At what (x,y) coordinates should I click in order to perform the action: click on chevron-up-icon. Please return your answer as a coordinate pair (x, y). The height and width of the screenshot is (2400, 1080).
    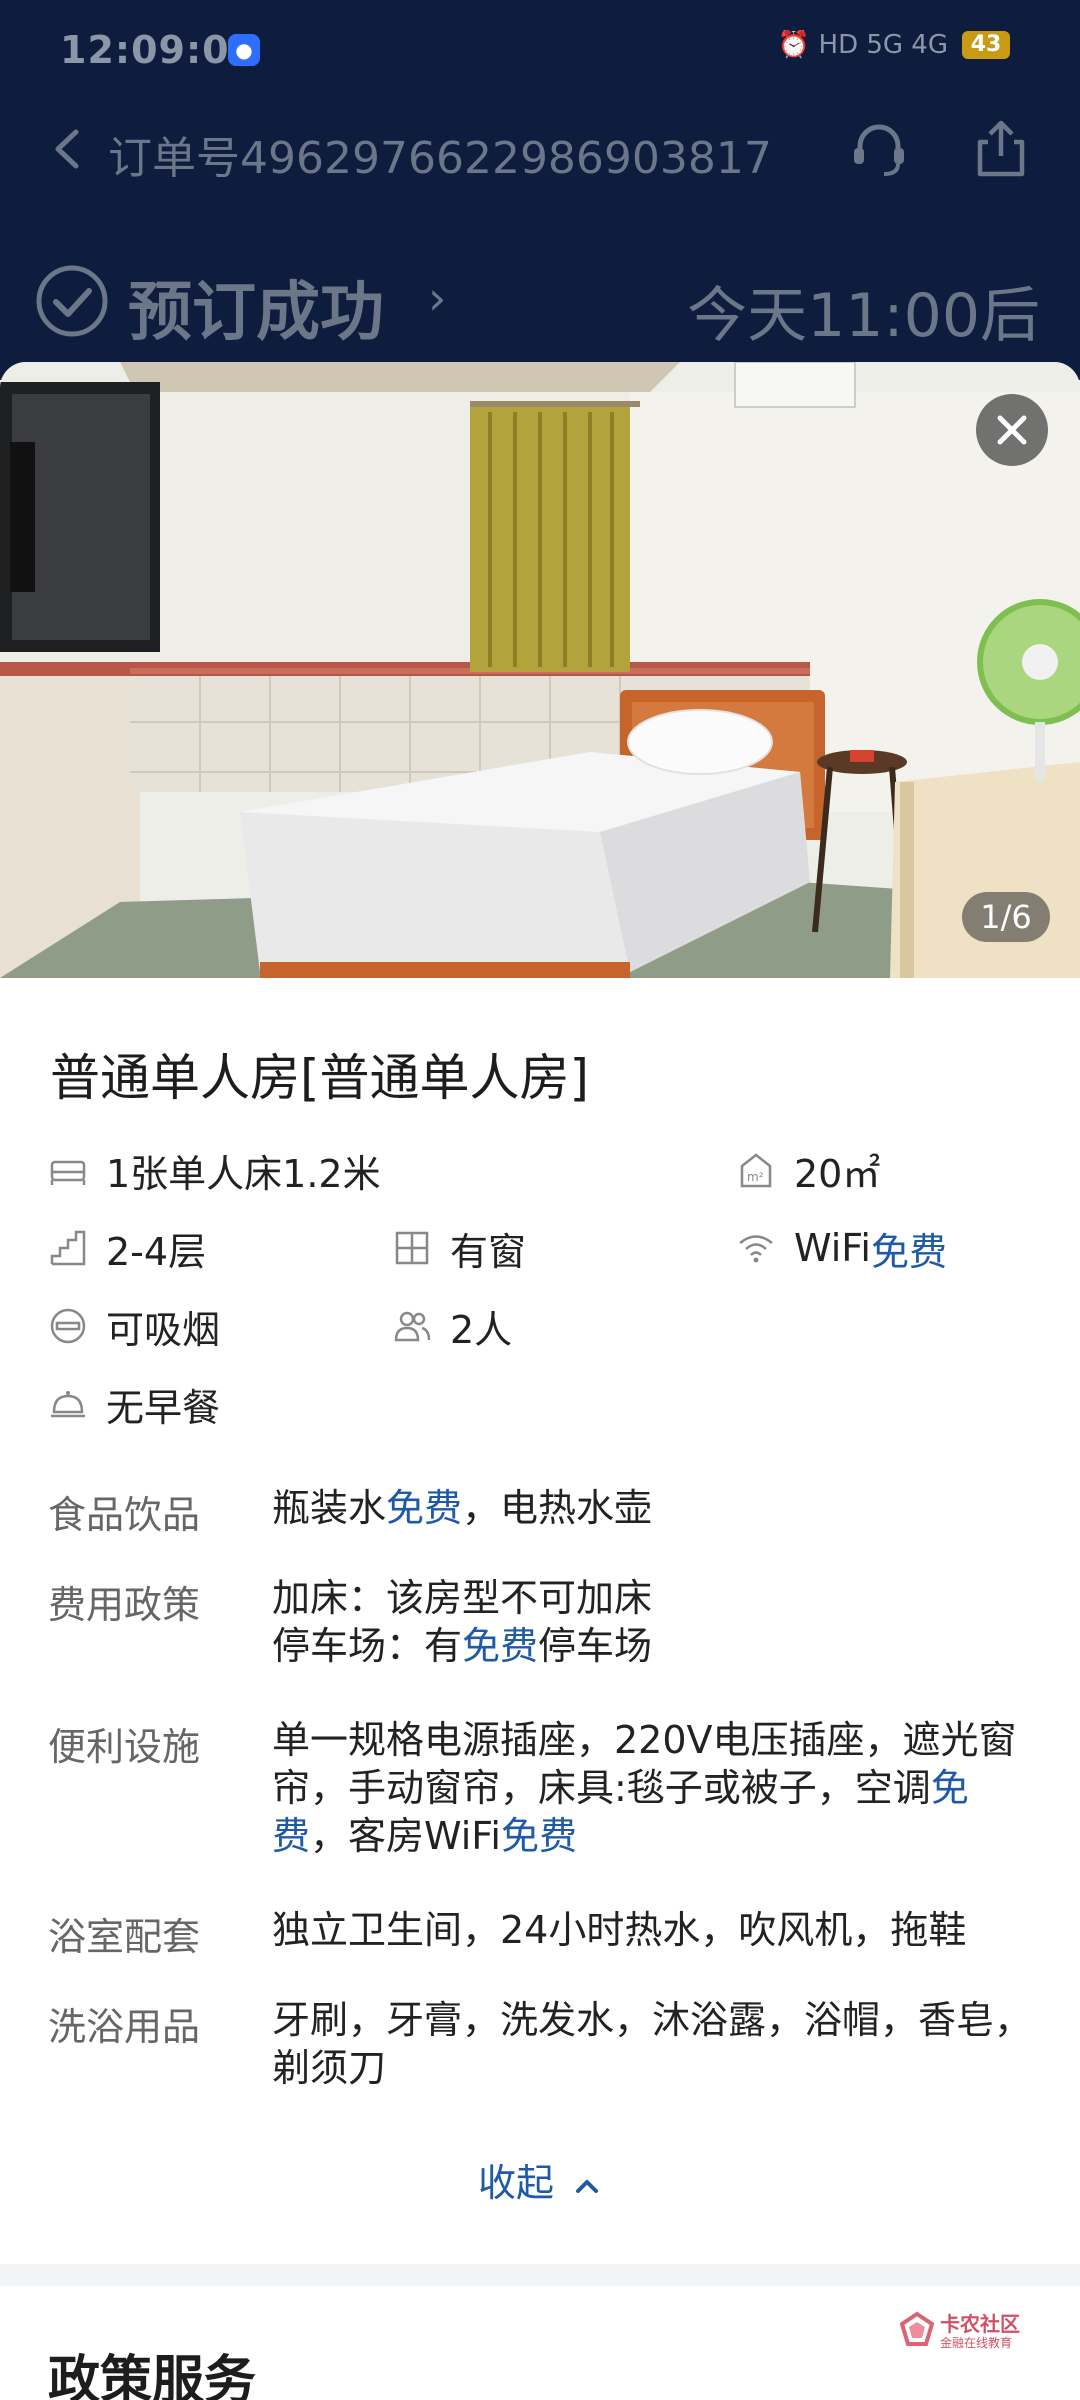
    Looking at the image, I should click on (587, 2186).